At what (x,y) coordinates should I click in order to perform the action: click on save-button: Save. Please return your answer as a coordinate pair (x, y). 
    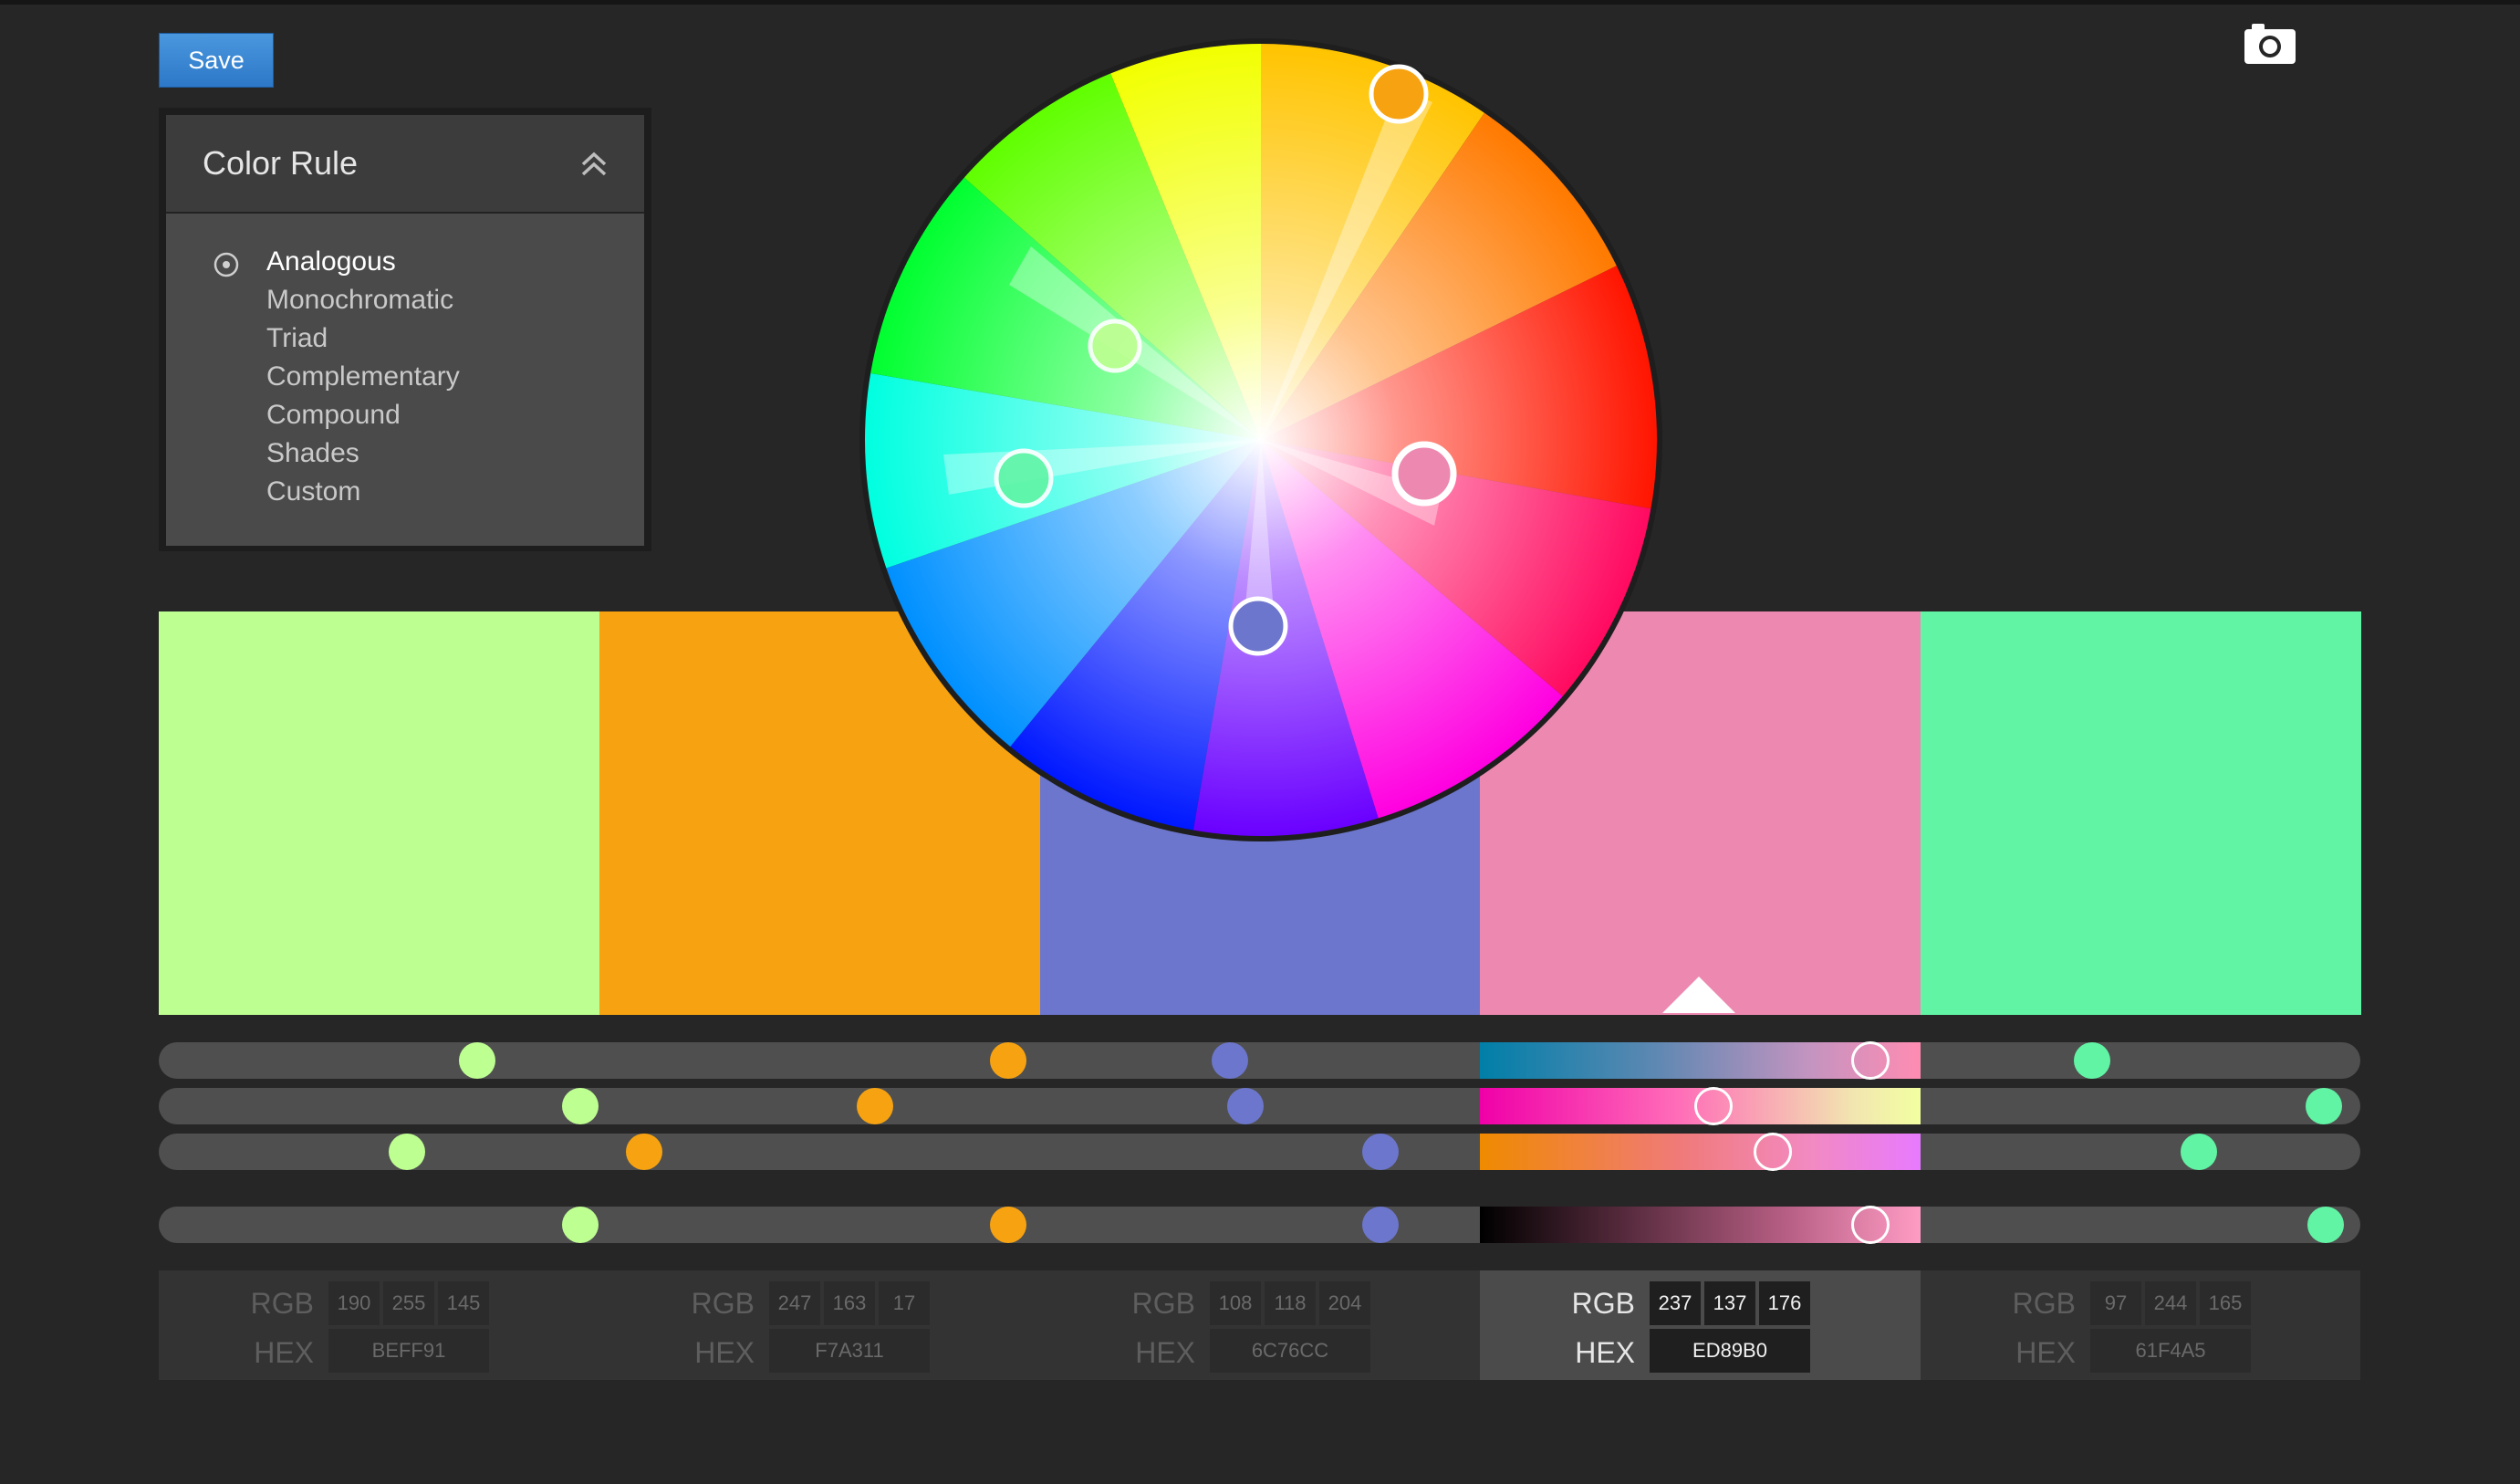
    Looking at the image, I should click on (217, 60).